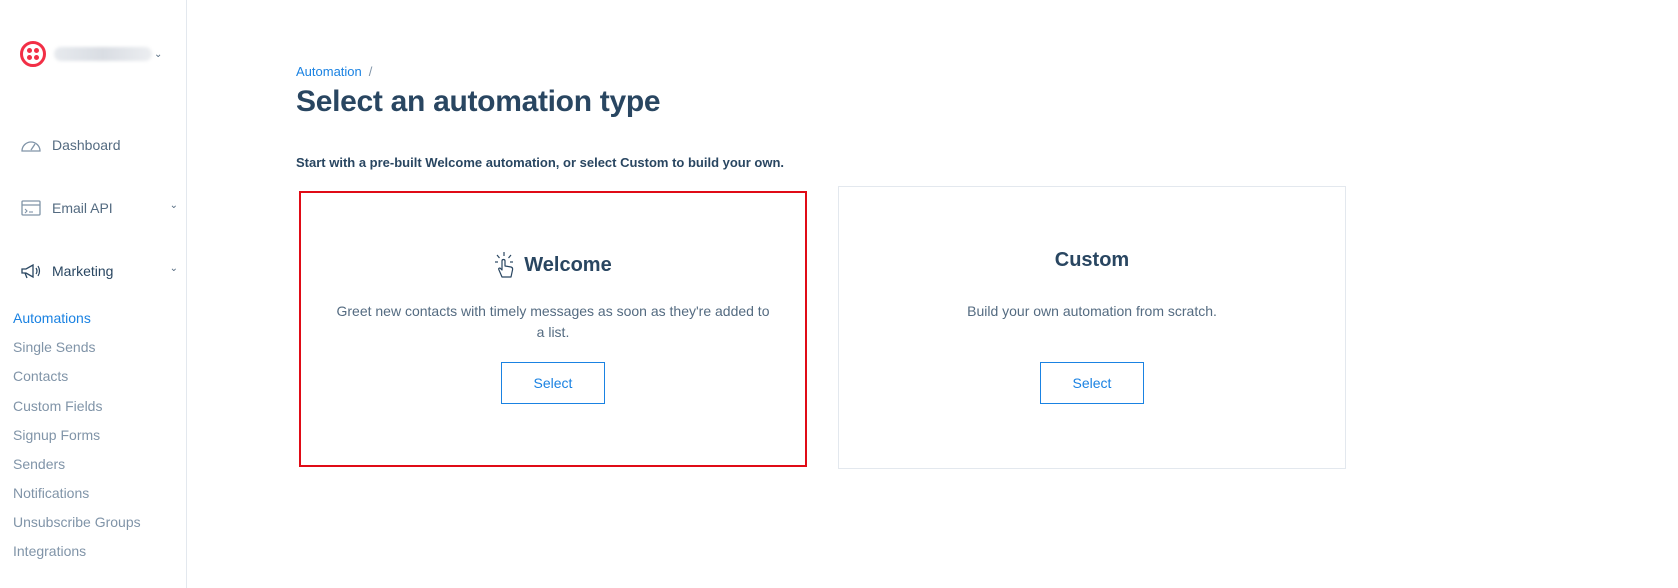 This screenshot has width=1678, height=588. What do you see at coordinates (56, 435) in the screenshot?
I see `sidebar-subitem-signup-forms: Signup Forms` at bounding box center [56, 435].